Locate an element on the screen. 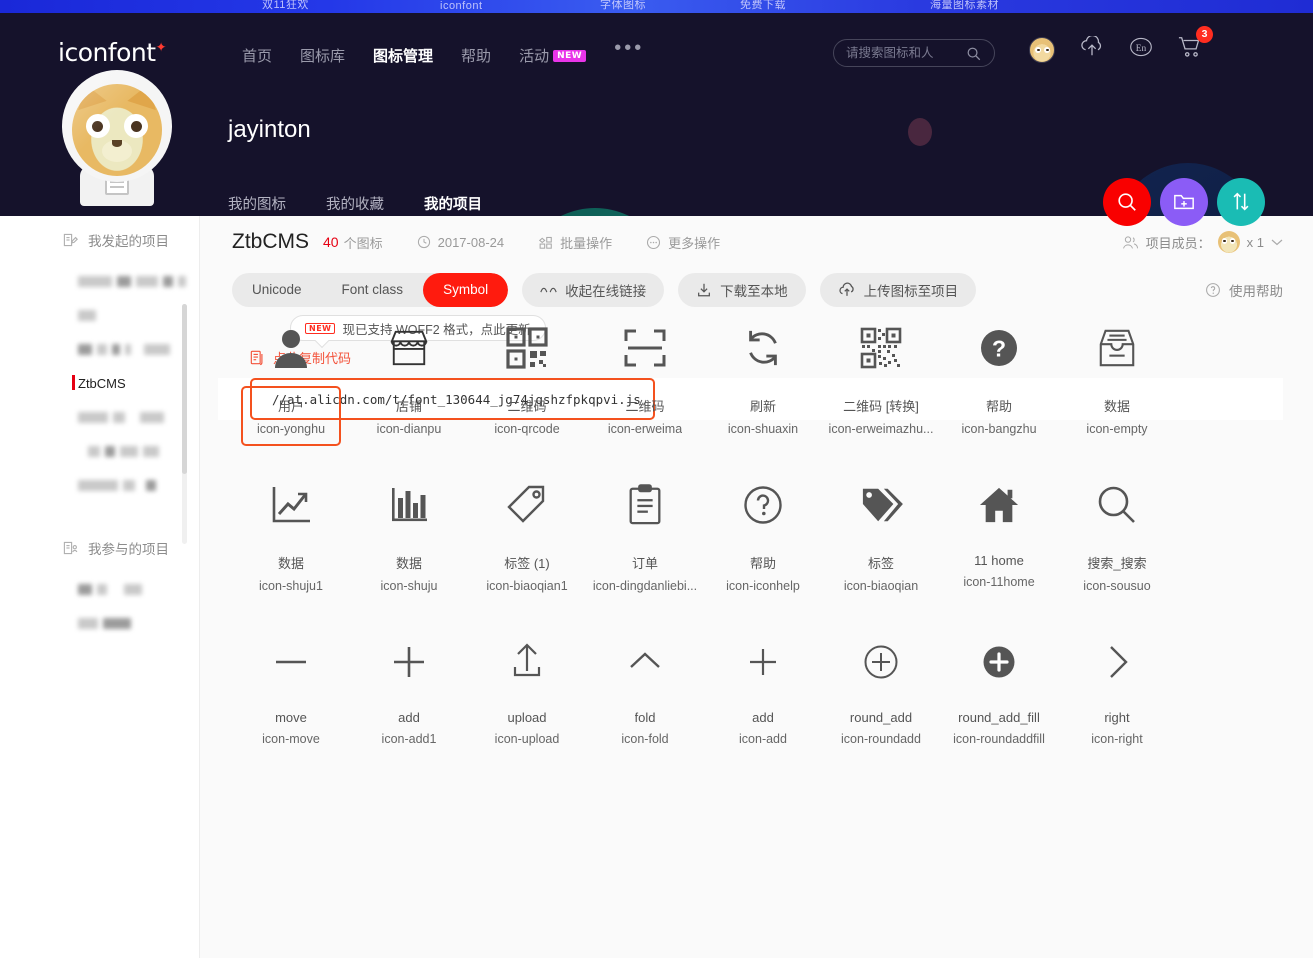 The image size is (1313, 958). icon-item-erweima: 二维码 icon-erweima is located at coordinates (645, 378).